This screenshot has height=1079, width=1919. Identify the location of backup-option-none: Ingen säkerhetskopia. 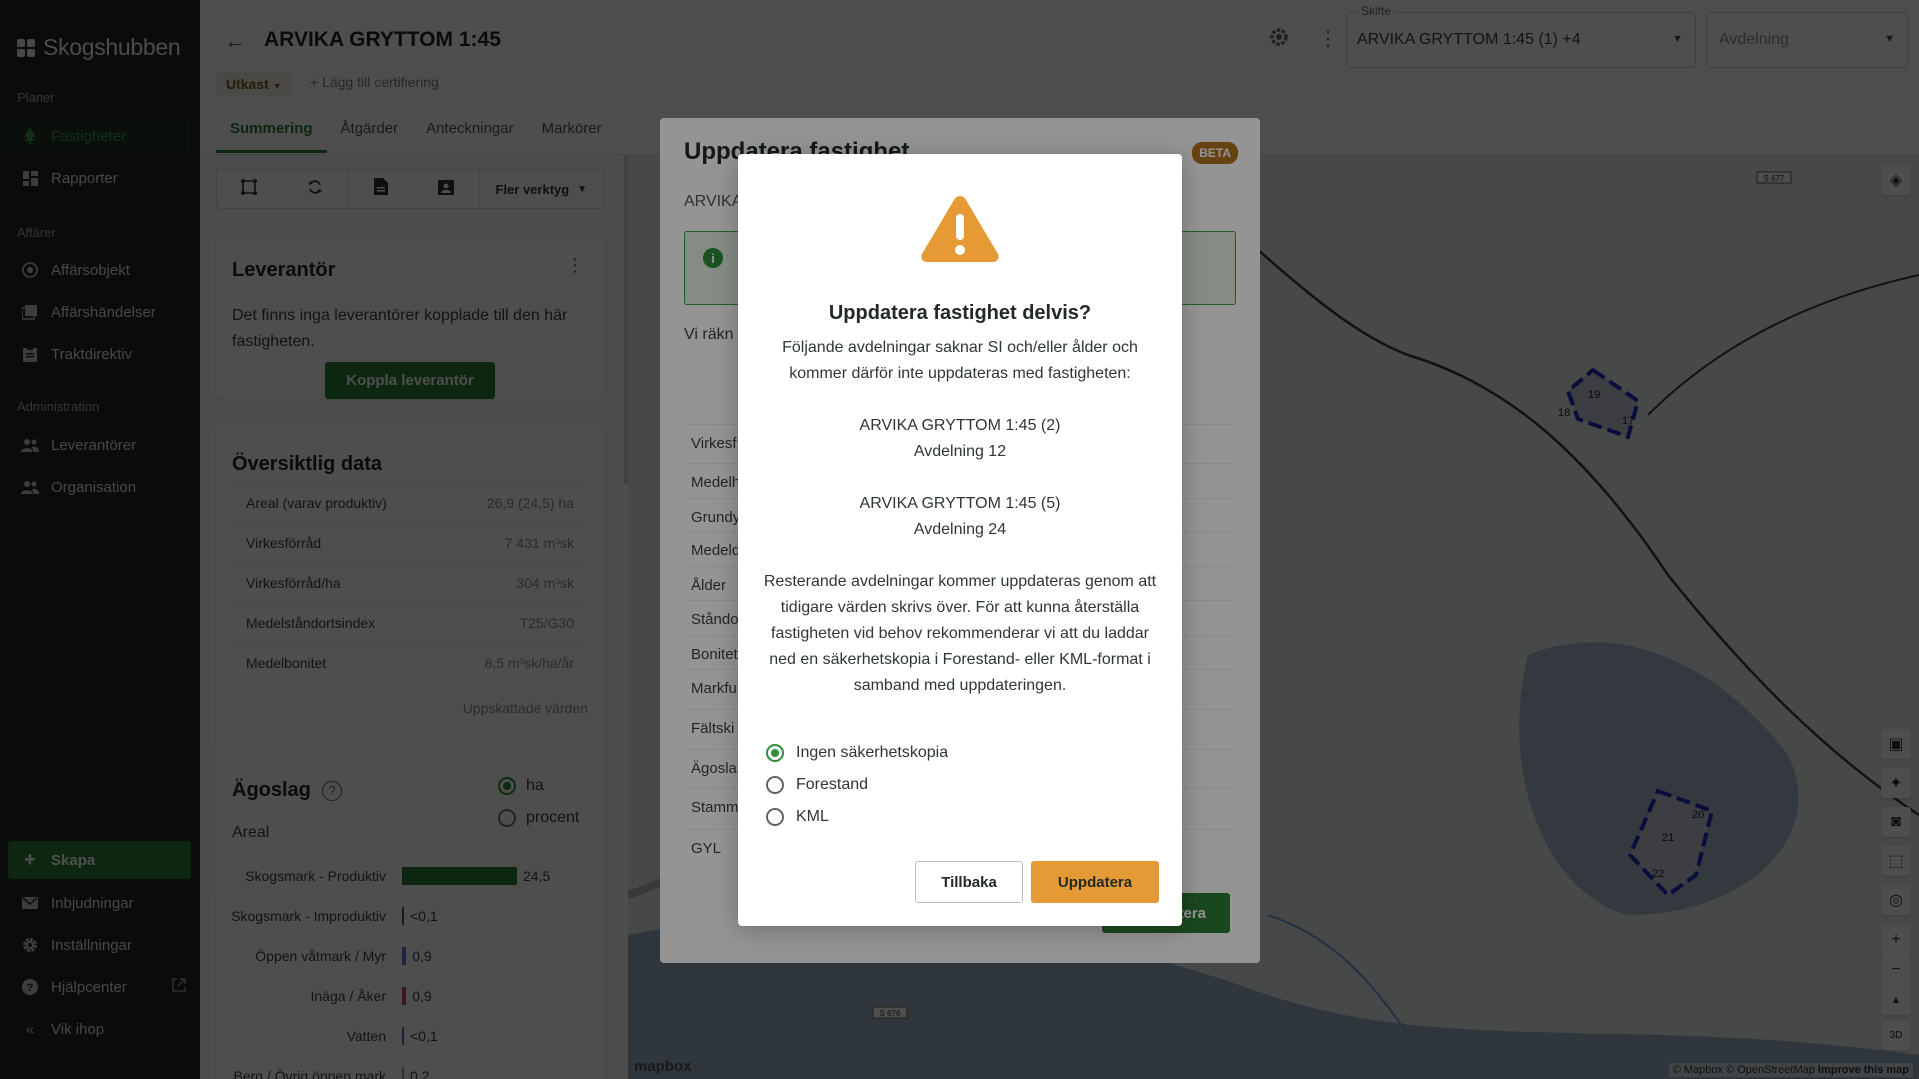
(857, 753).